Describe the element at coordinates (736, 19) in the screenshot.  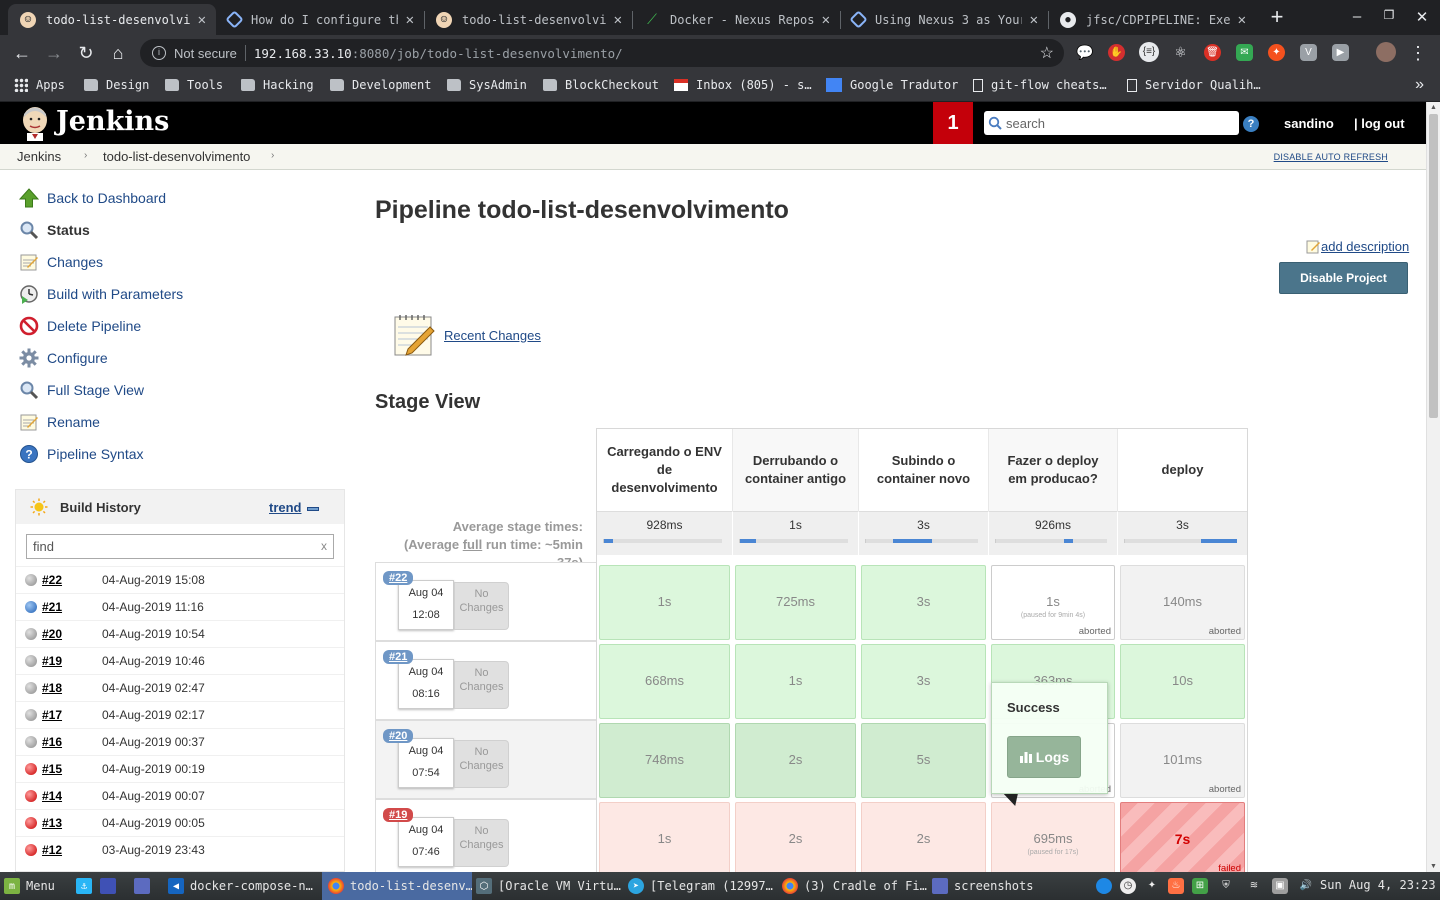
I see `browser-tab: ⟋ Docker - Nexus Repository ✕` at that location.